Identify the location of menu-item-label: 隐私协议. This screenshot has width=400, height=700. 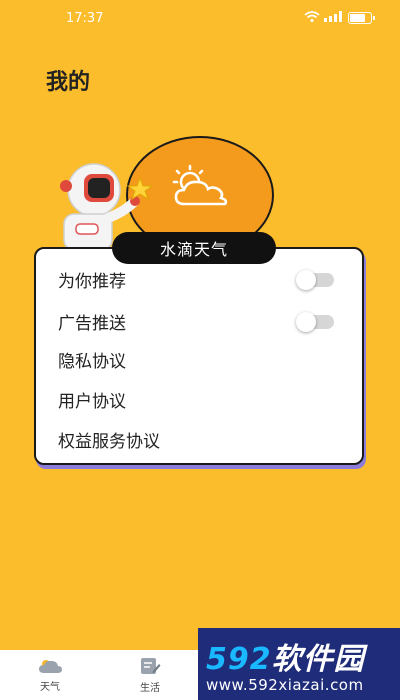
(92, 362).